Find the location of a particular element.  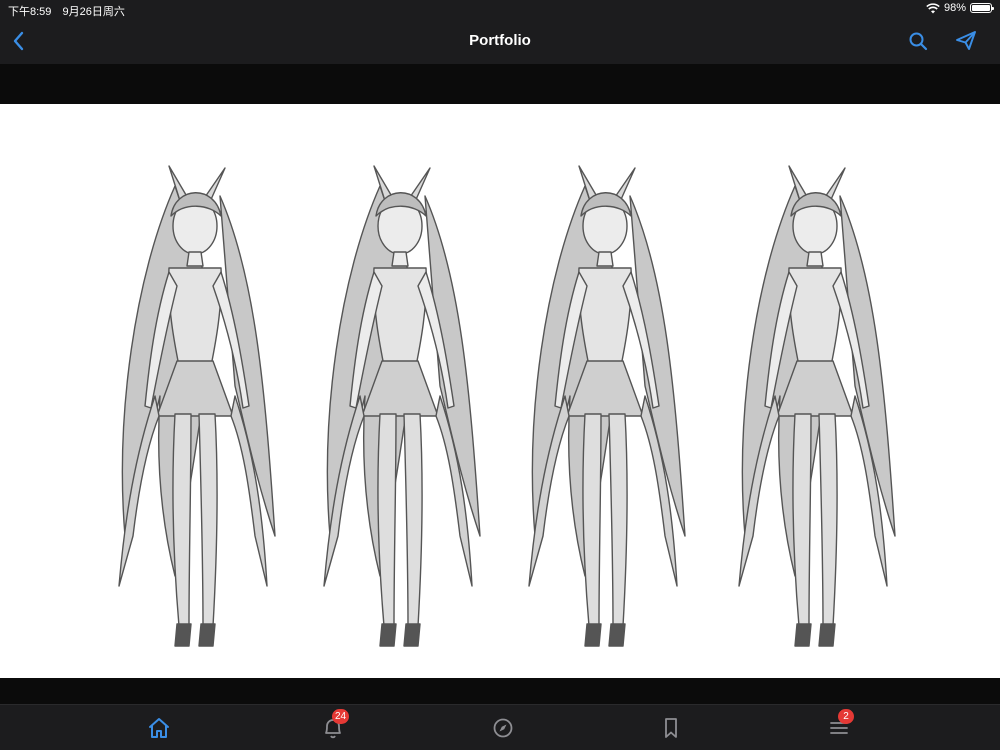

bookmark-icon is located at coordinates (671, 728).